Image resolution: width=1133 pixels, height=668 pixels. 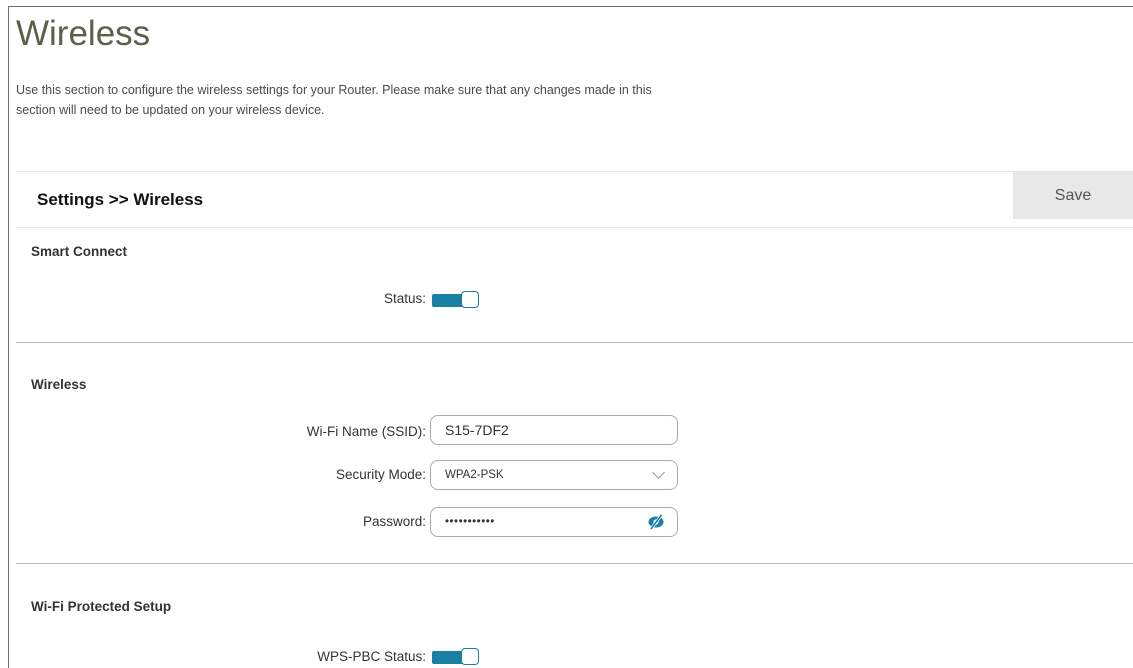 What do you see at coordinates (658, 472) in the screenshot?
I see `chevron-down-icon` at bounding box center [658, 472].